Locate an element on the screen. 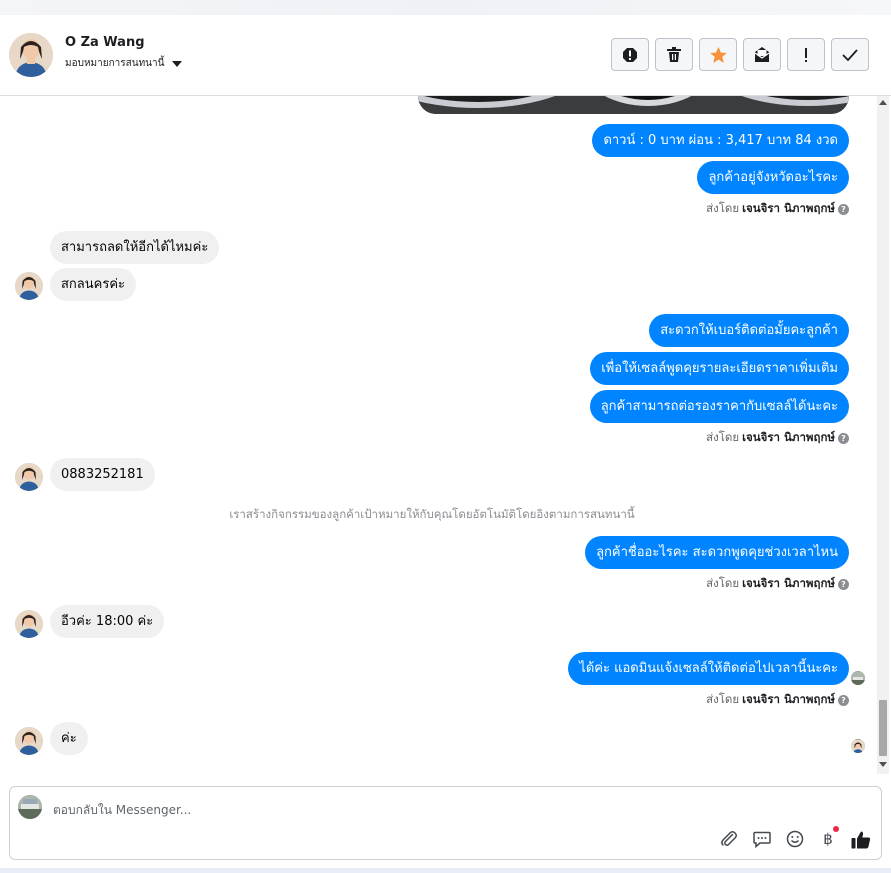 Image resolution: width=891 pixels, height=873 pixels. svg-text: 1/2 is located at coordinates (647, 96).